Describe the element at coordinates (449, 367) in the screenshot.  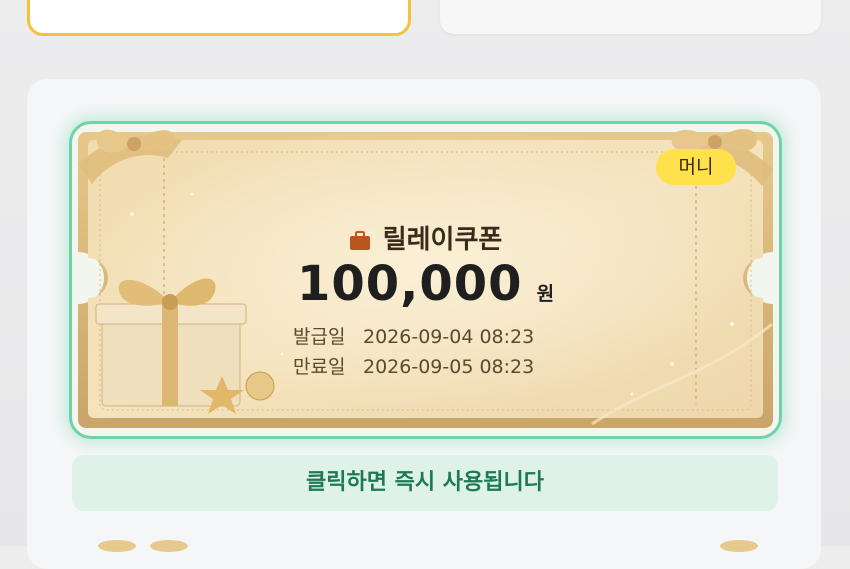
I see `expiry-date: 2026-09-05 08:23` at that location.